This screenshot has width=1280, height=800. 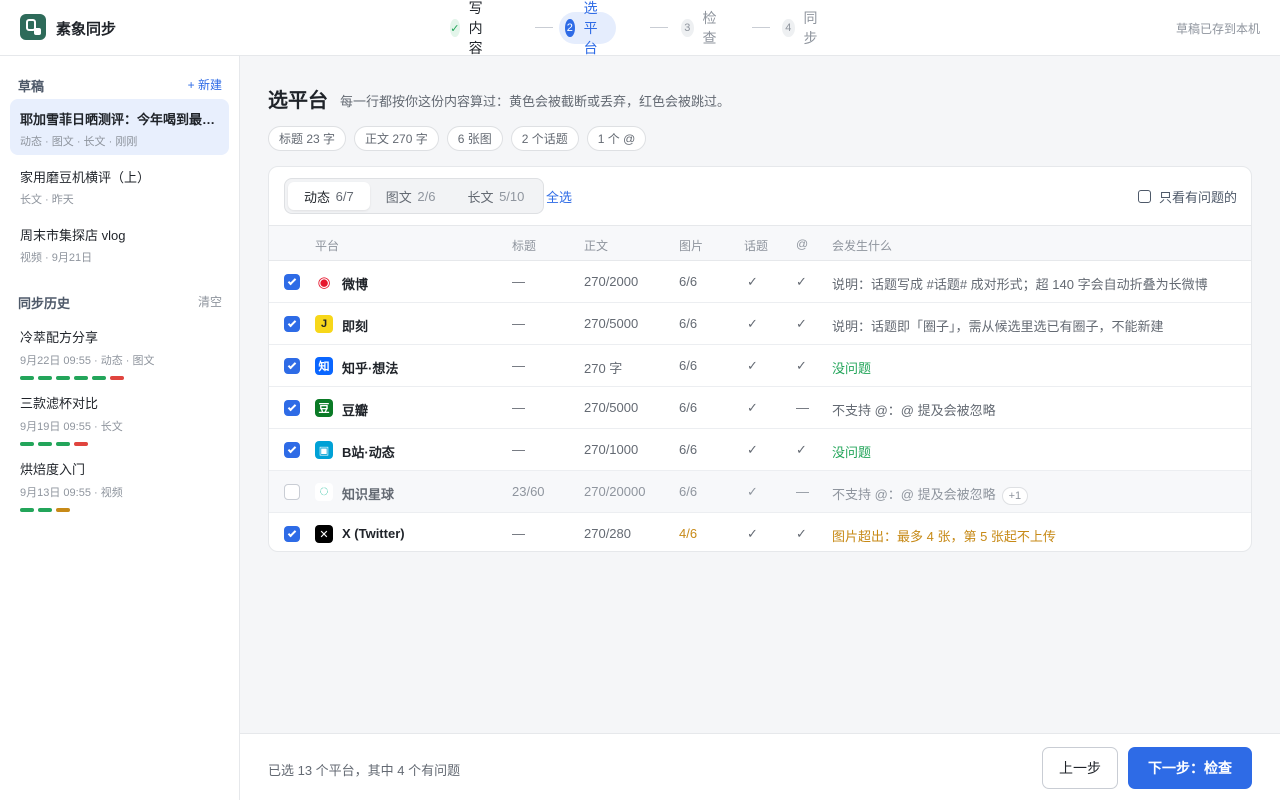 What do you see at coordinates (344, 196) in the screenshot?
I see `tab-count: 6/7` at bounding box center [344, 196].